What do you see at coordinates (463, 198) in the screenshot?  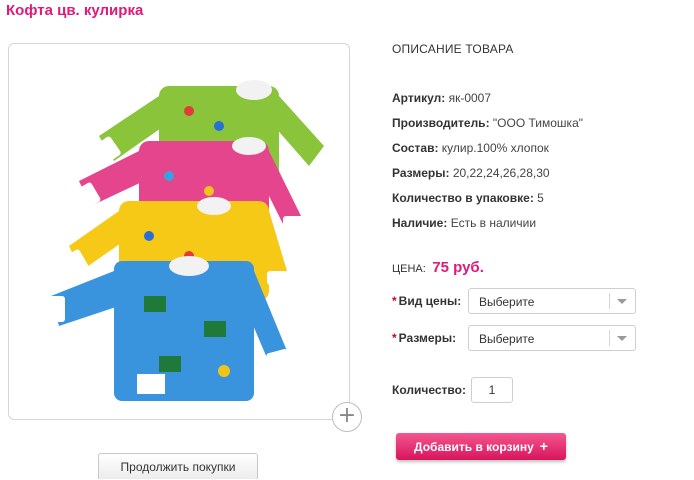 I see `prop-label: Количество в упаковке:` at bounding box center [463, 198].